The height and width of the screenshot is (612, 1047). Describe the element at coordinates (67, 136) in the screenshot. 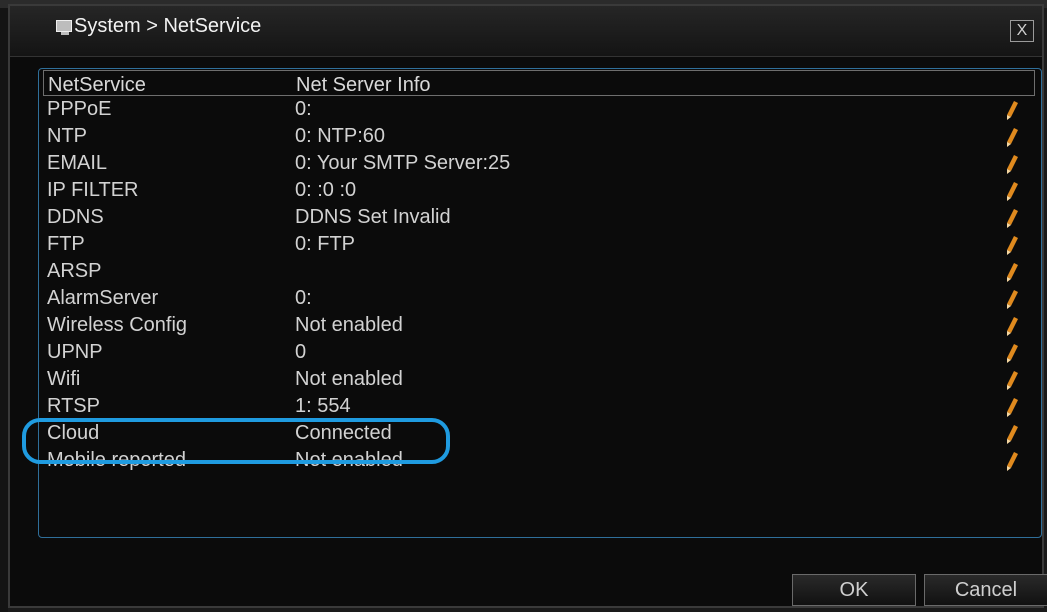

I see `service-name: NTP` at that location.